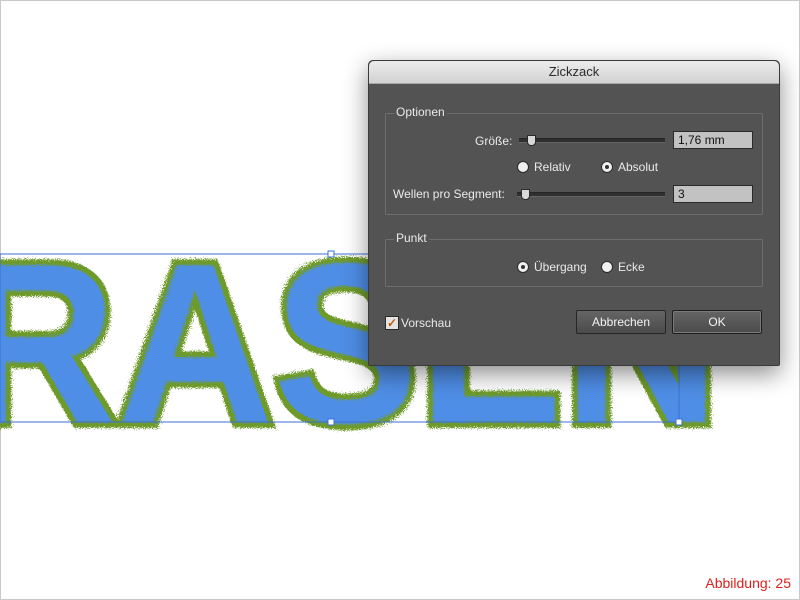  I want to click on selection-handle-bottom-right, so click(679, 422).